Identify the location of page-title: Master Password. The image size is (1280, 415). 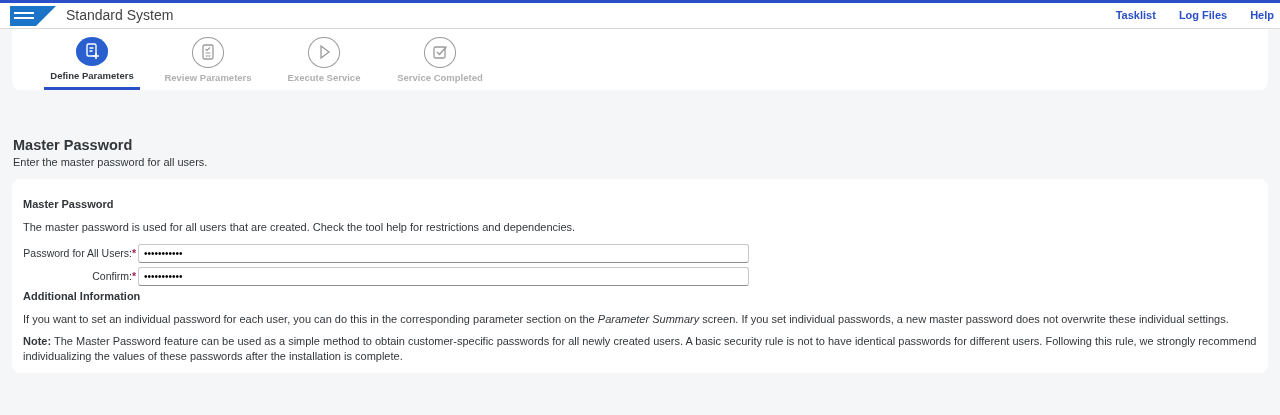
(73, 145).